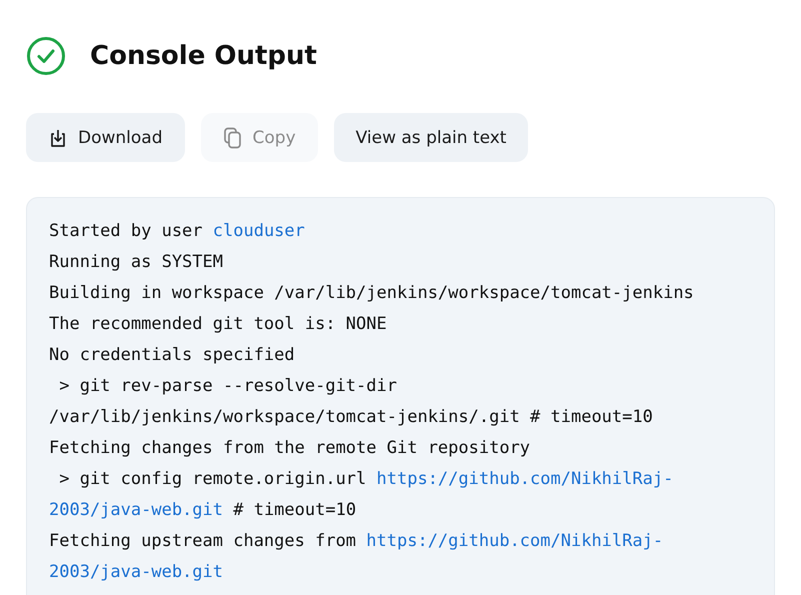  What do you see at coordinates (289, 448) in the screenshot?
I see `console-text: Fetching changes from the remote Git repository` at bounding box center [289, 448].